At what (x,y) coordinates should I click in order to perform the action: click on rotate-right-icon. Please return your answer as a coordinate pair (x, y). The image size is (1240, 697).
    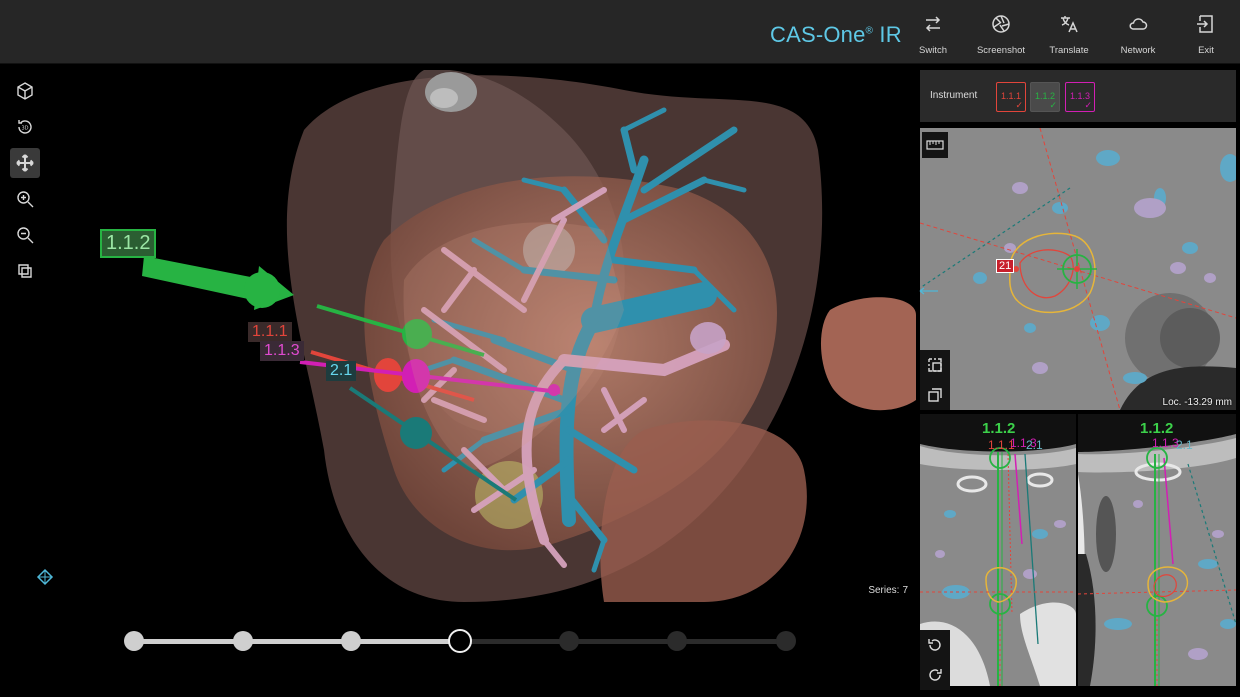
    Looking at the image, I should click on (935, 675).